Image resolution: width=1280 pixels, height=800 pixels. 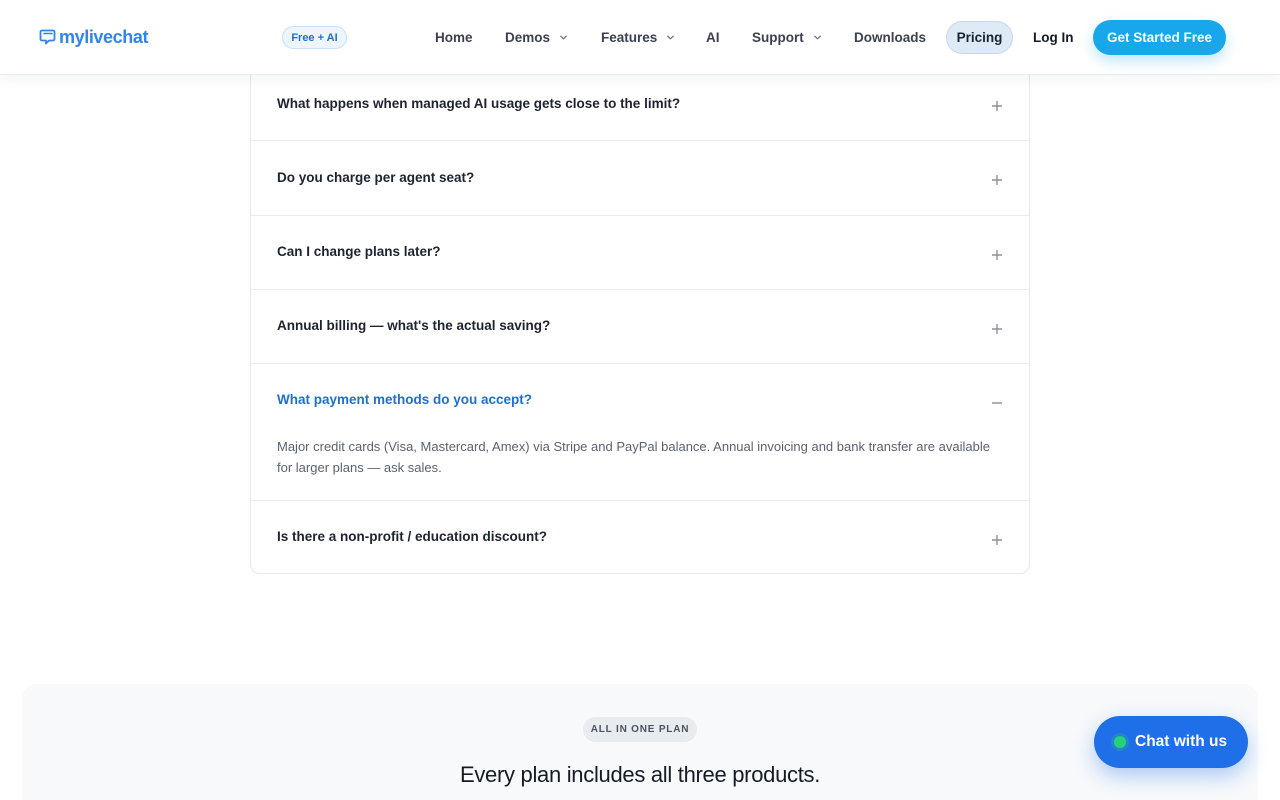 I want to click on nav-home-label: Home, so click(x=454, y=37).